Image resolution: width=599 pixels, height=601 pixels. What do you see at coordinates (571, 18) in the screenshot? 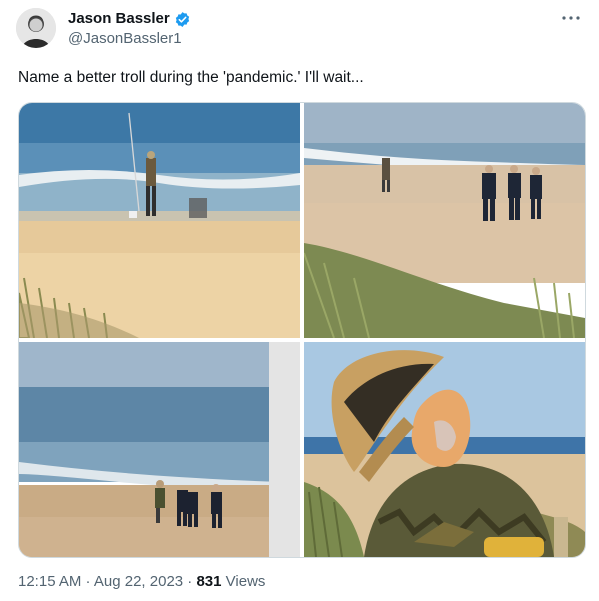
I see `more-horizontal-icon` at bounding box center [571, 18].